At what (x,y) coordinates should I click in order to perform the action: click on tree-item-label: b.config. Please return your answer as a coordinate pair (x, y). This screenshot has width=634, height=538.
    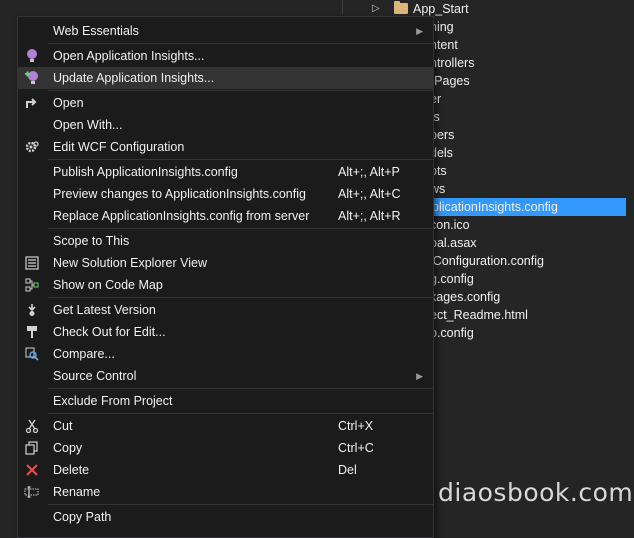
    Looking at the image, I should click on (452, 333).